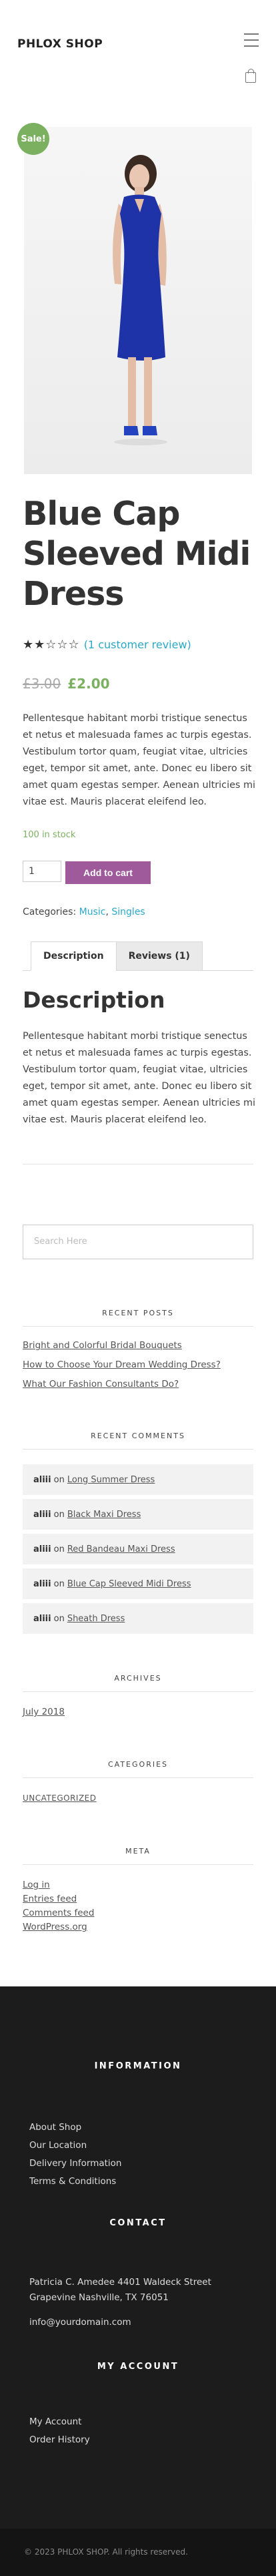  What do you see at coordinates (66, 684) in the screenshot?
I see `product-price: £3.00 £2.00` at bounding box center [66, 684].